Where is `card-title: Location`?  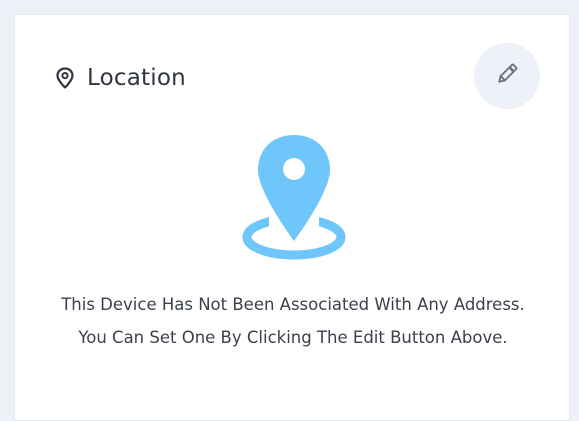
card-title: Location is located at coordinates (136, 78).